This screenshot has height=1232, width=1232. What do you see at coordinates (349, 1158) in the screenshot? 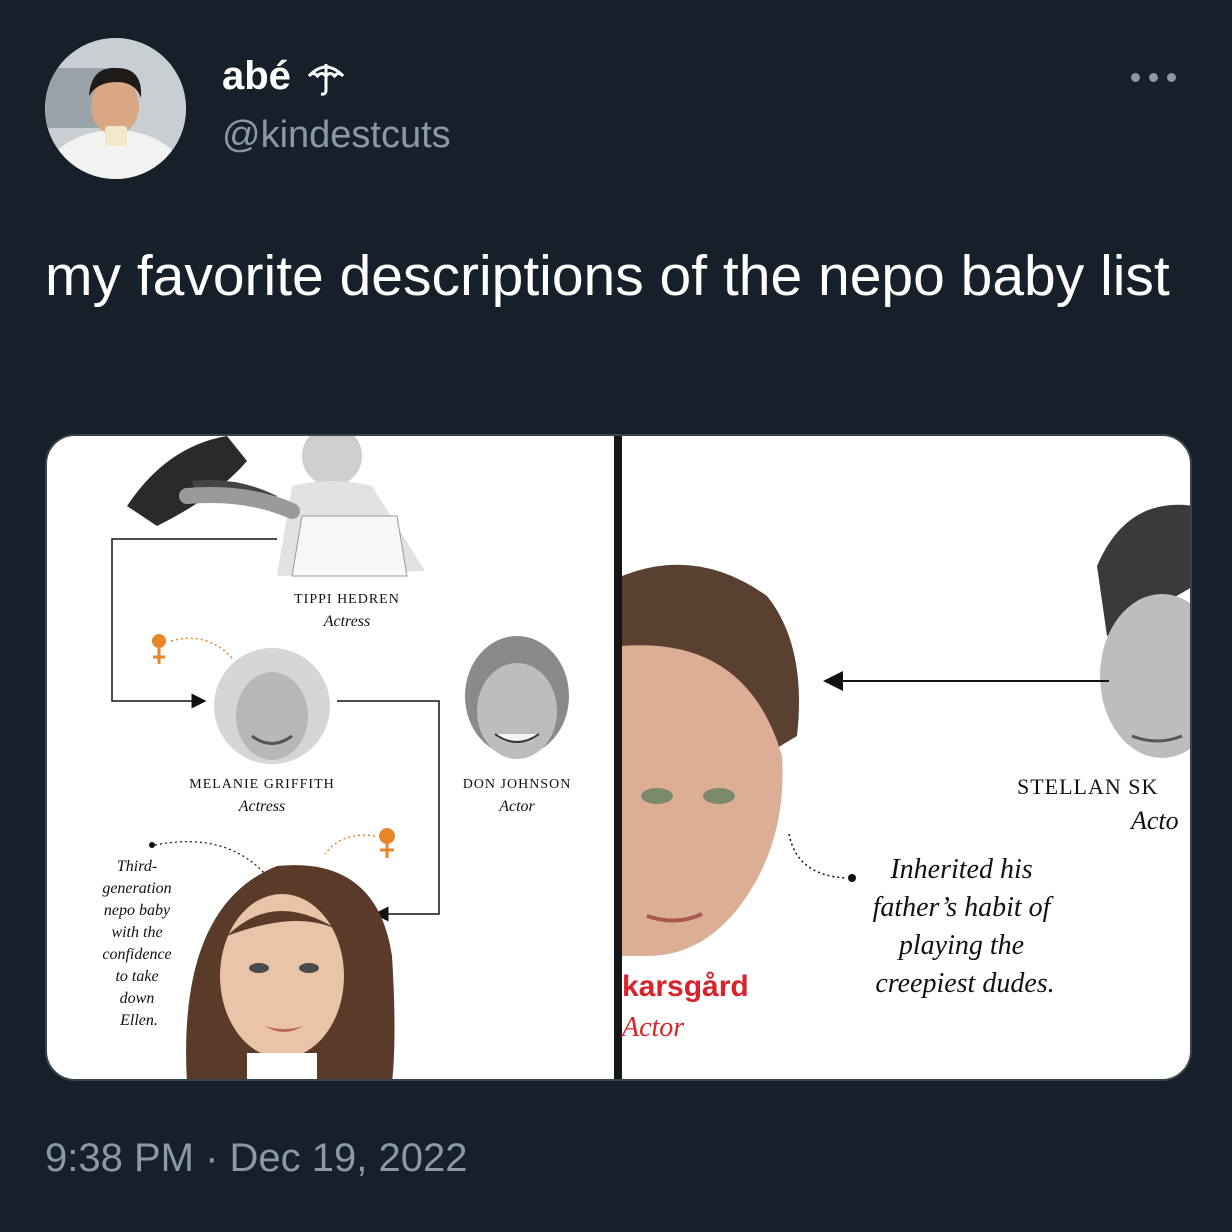
I see `tweet-date: Dec 19, 2022` at bounding box center [349, 1158].